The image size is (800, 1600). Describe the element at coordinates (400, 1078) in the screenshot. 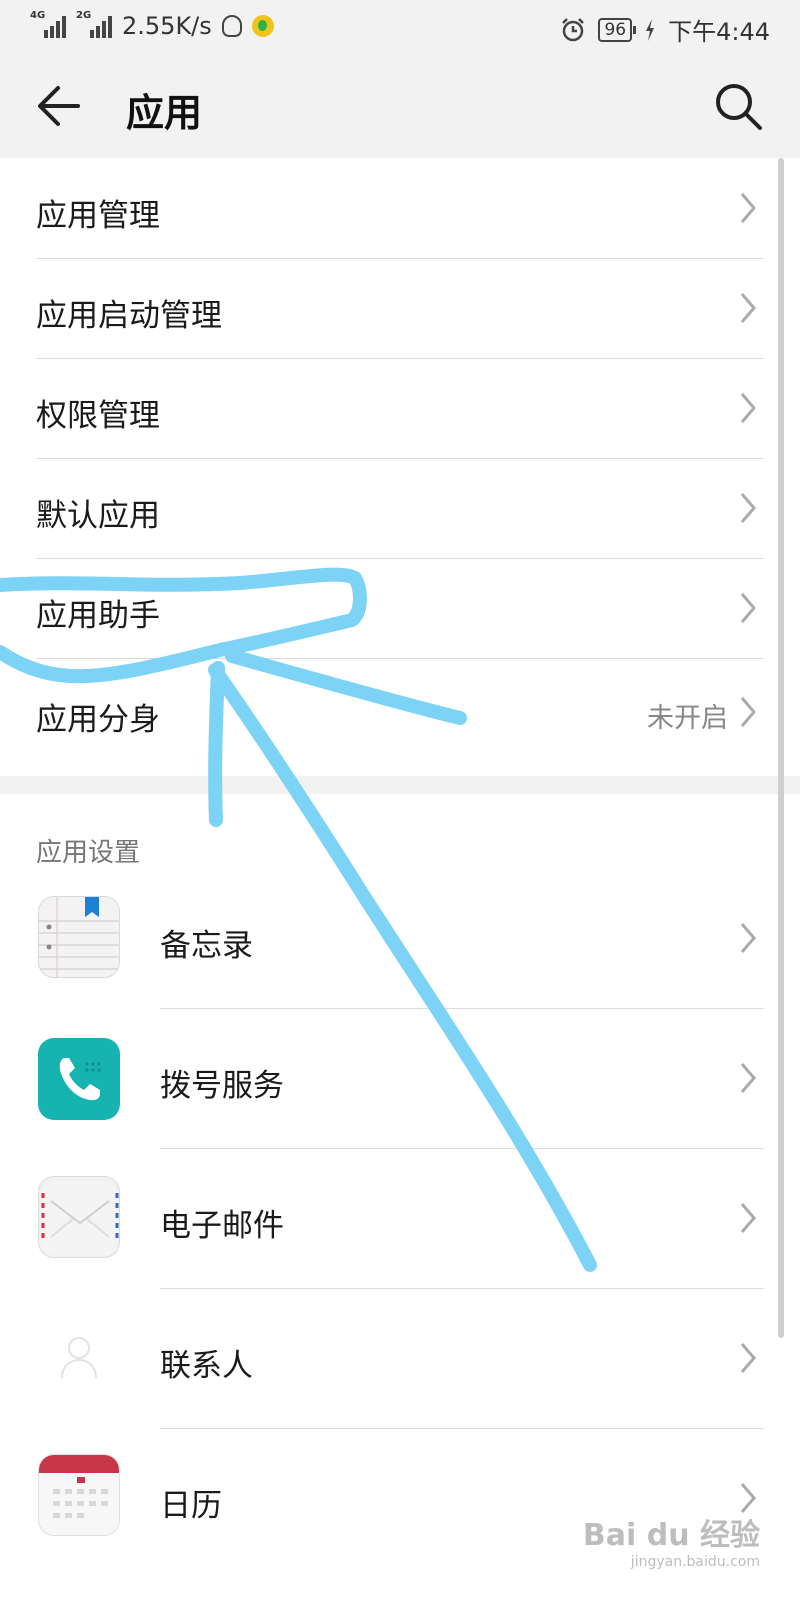

I see `app-row-dialer: 拨号服务` at that location.